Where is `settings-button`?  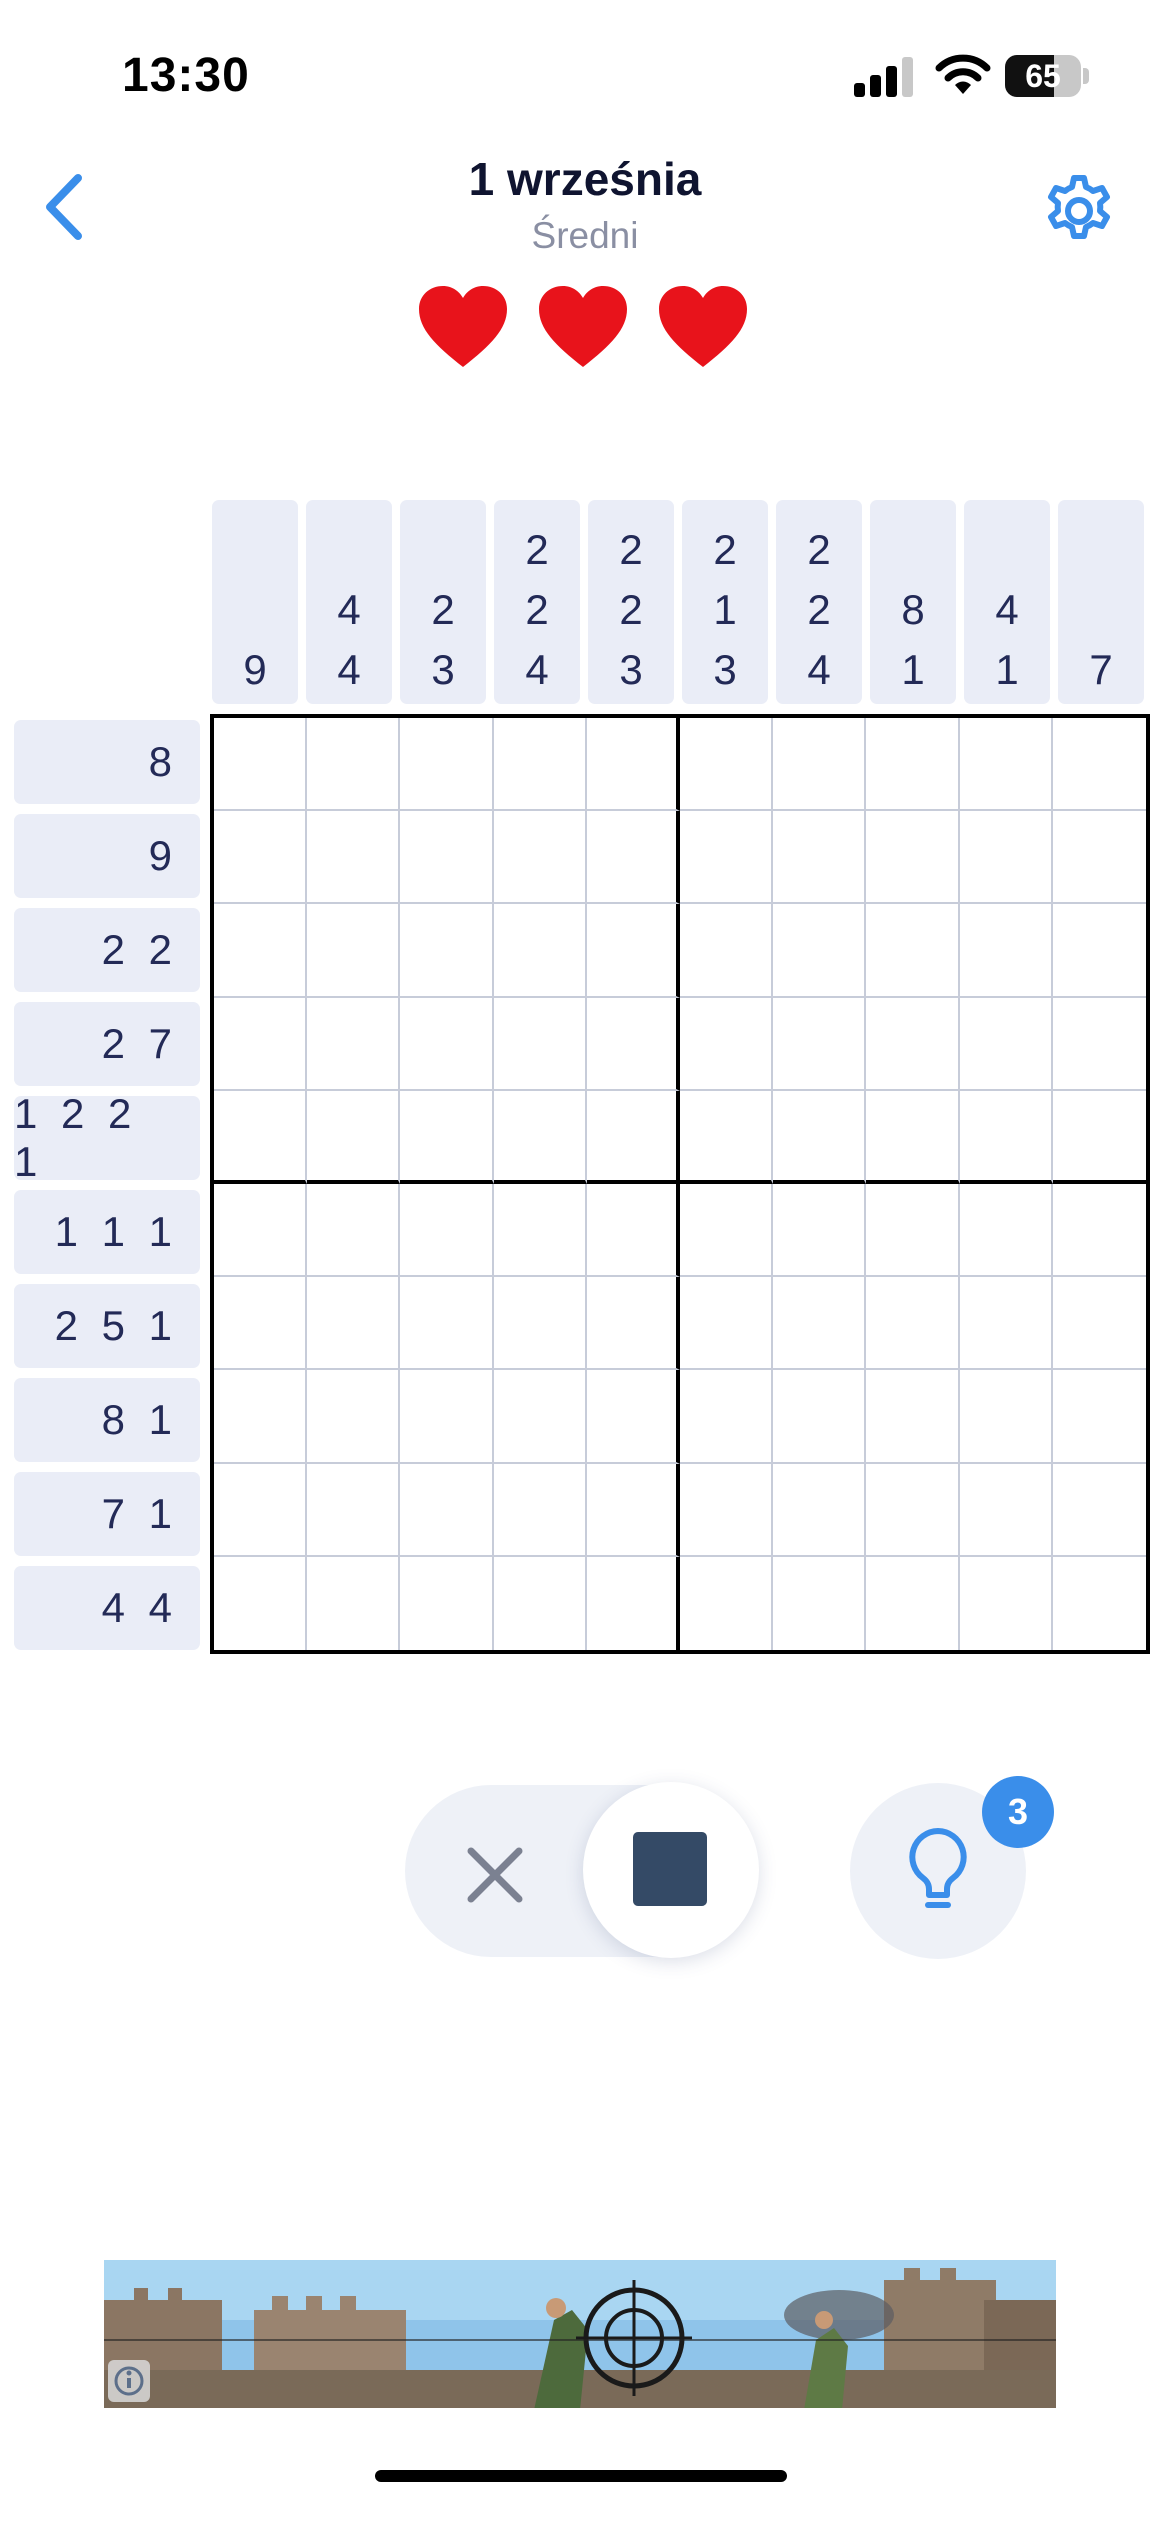
settings-button is located at coordinates (1079, 211).